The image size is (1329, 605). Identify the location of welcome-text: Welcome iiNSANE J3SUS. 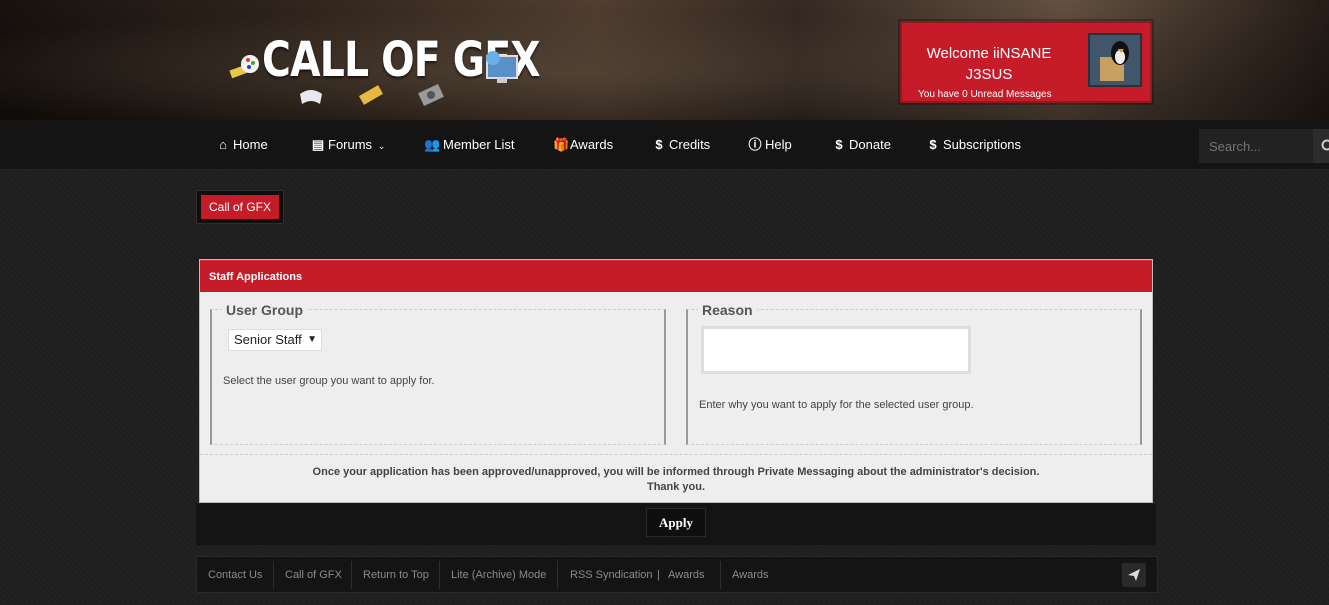
(989, 64).